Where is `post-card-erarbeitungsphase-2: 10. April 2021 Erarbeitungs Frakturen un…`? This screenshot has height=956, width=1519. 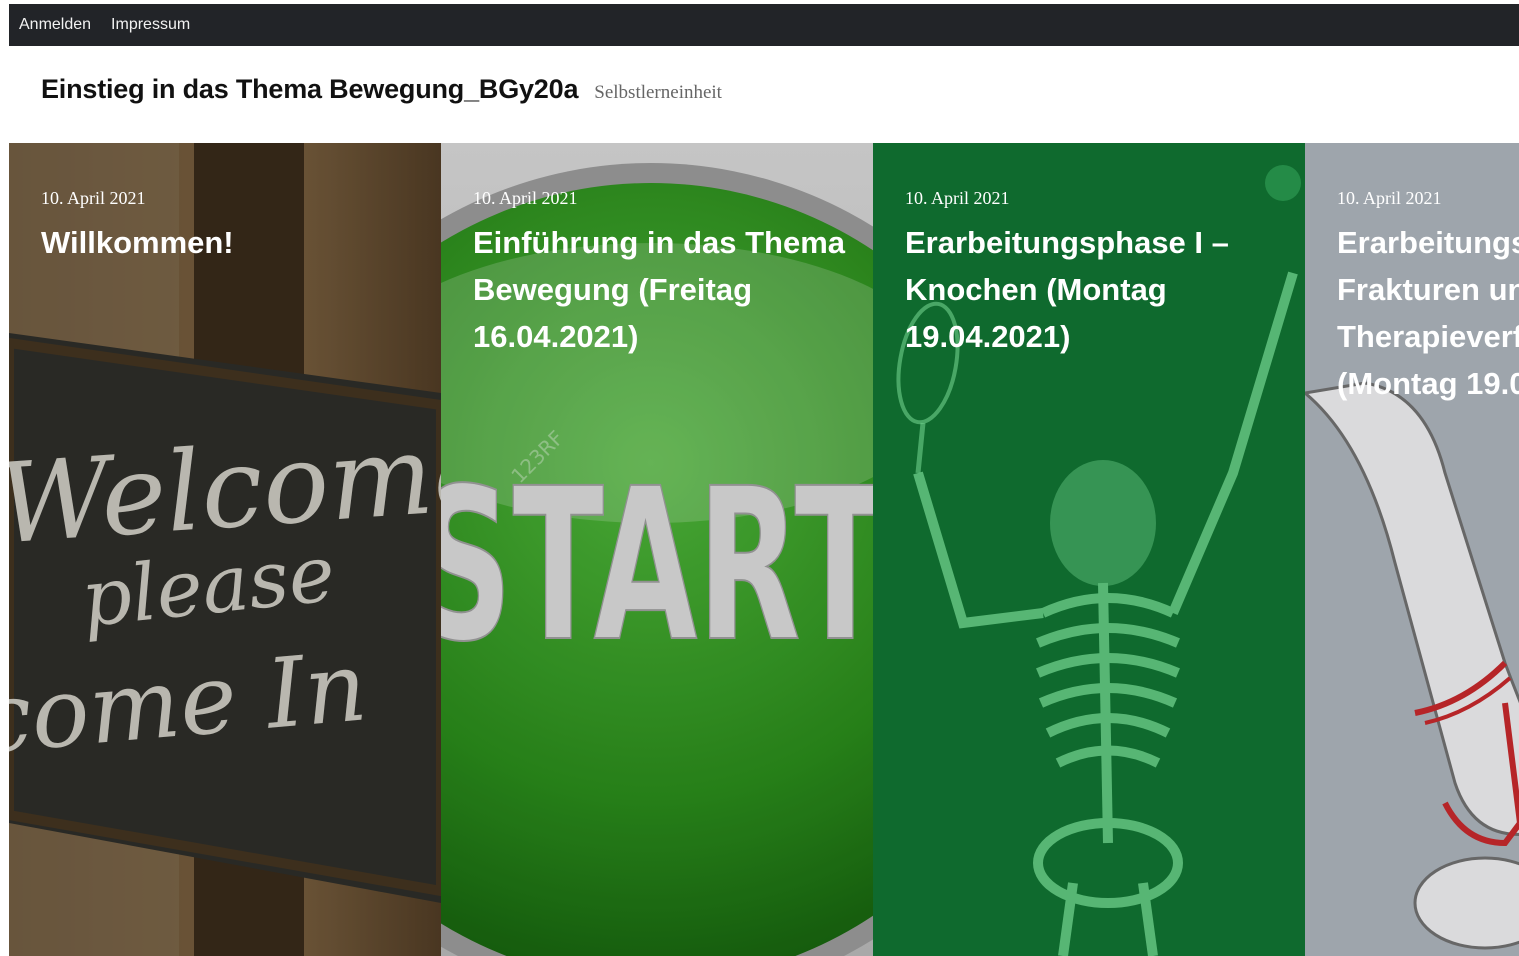
post-card-erarbeitungsphase-2: 10. April 2021 Erarbeitungs Frakturen un… is located at coordinates (1412, 549).